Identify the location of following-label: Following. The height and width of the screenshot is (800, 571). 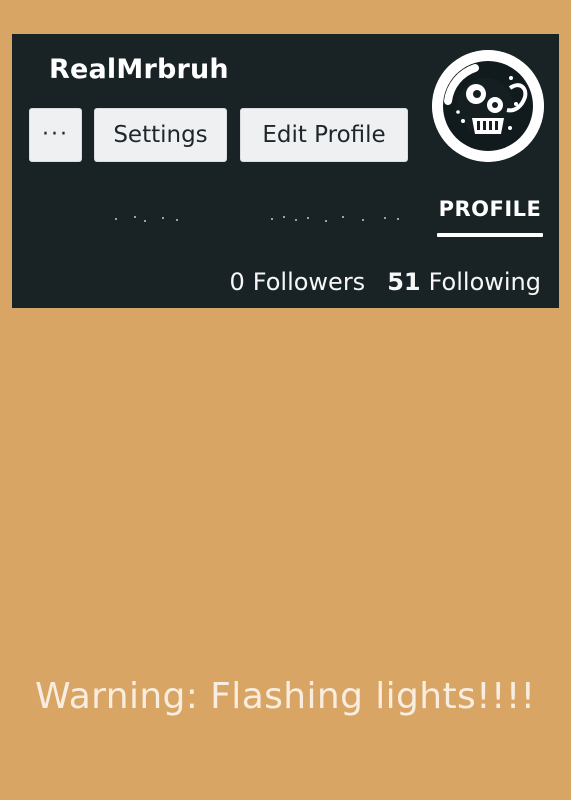
(485, 282).